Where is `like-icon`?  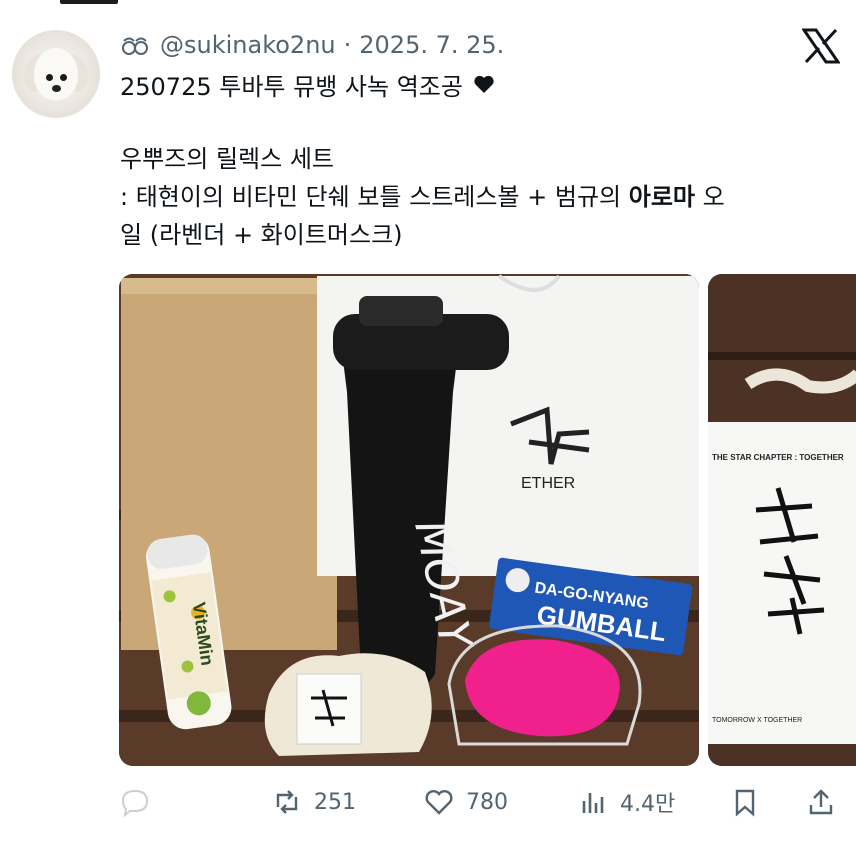 like-icon is located at coordinates (439, 802).